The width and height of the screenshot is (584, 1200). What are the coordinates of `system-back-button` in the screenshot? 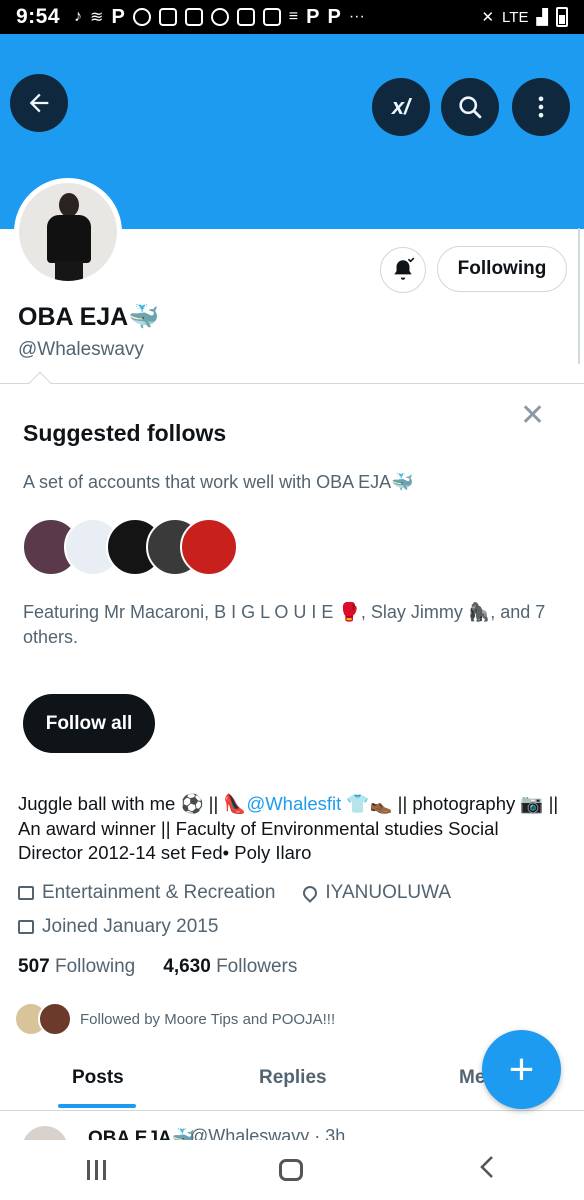 It's located at (487, 1170).